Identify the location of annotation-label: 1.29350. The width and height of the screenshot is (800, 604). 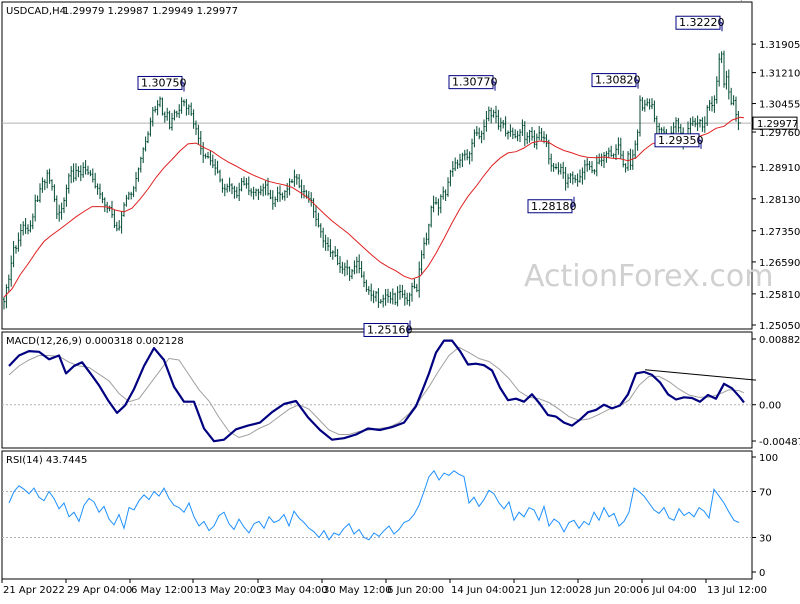
(681, 140).